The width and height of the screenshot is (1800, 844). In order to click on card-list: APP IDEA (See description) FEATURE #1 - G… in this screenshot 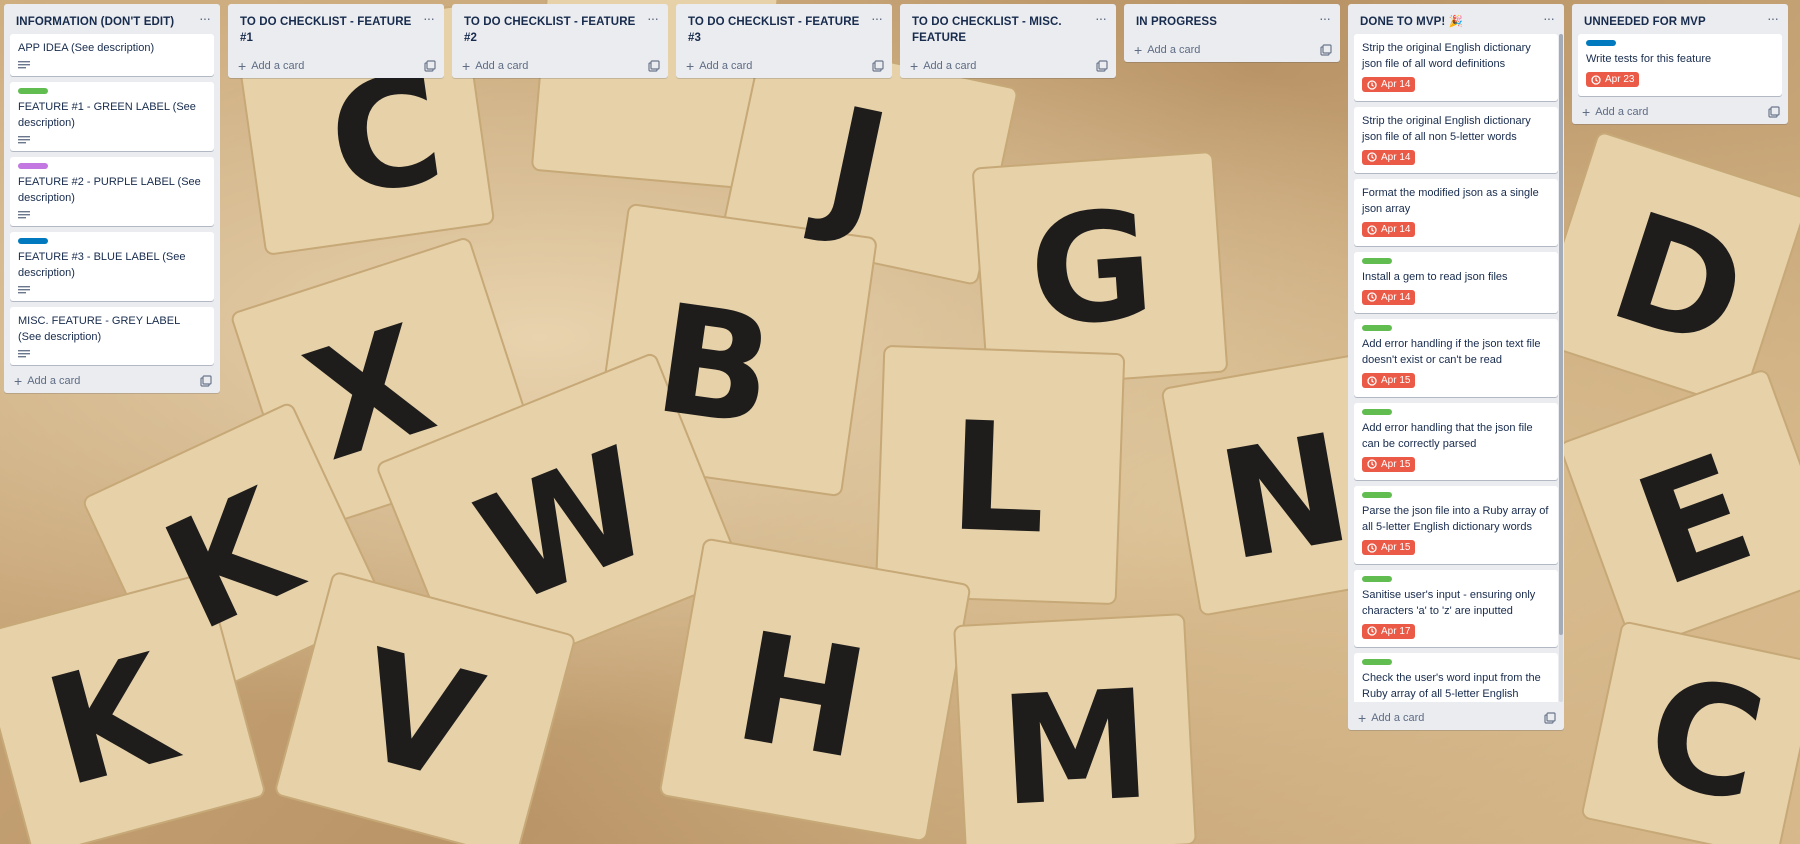, I will do `click(112, 199)`.